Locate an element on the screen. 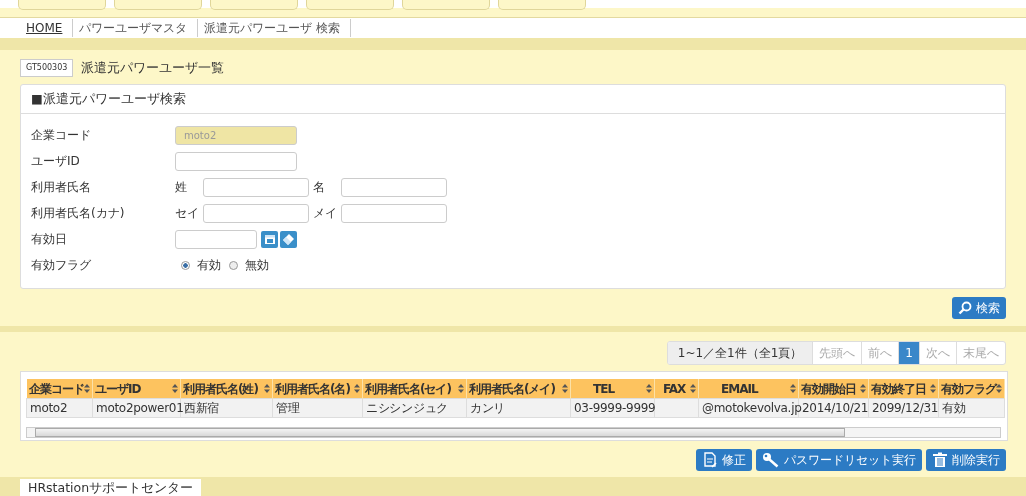 The image size is (1026, 496). clear-button is located at coordinates (288, 239).